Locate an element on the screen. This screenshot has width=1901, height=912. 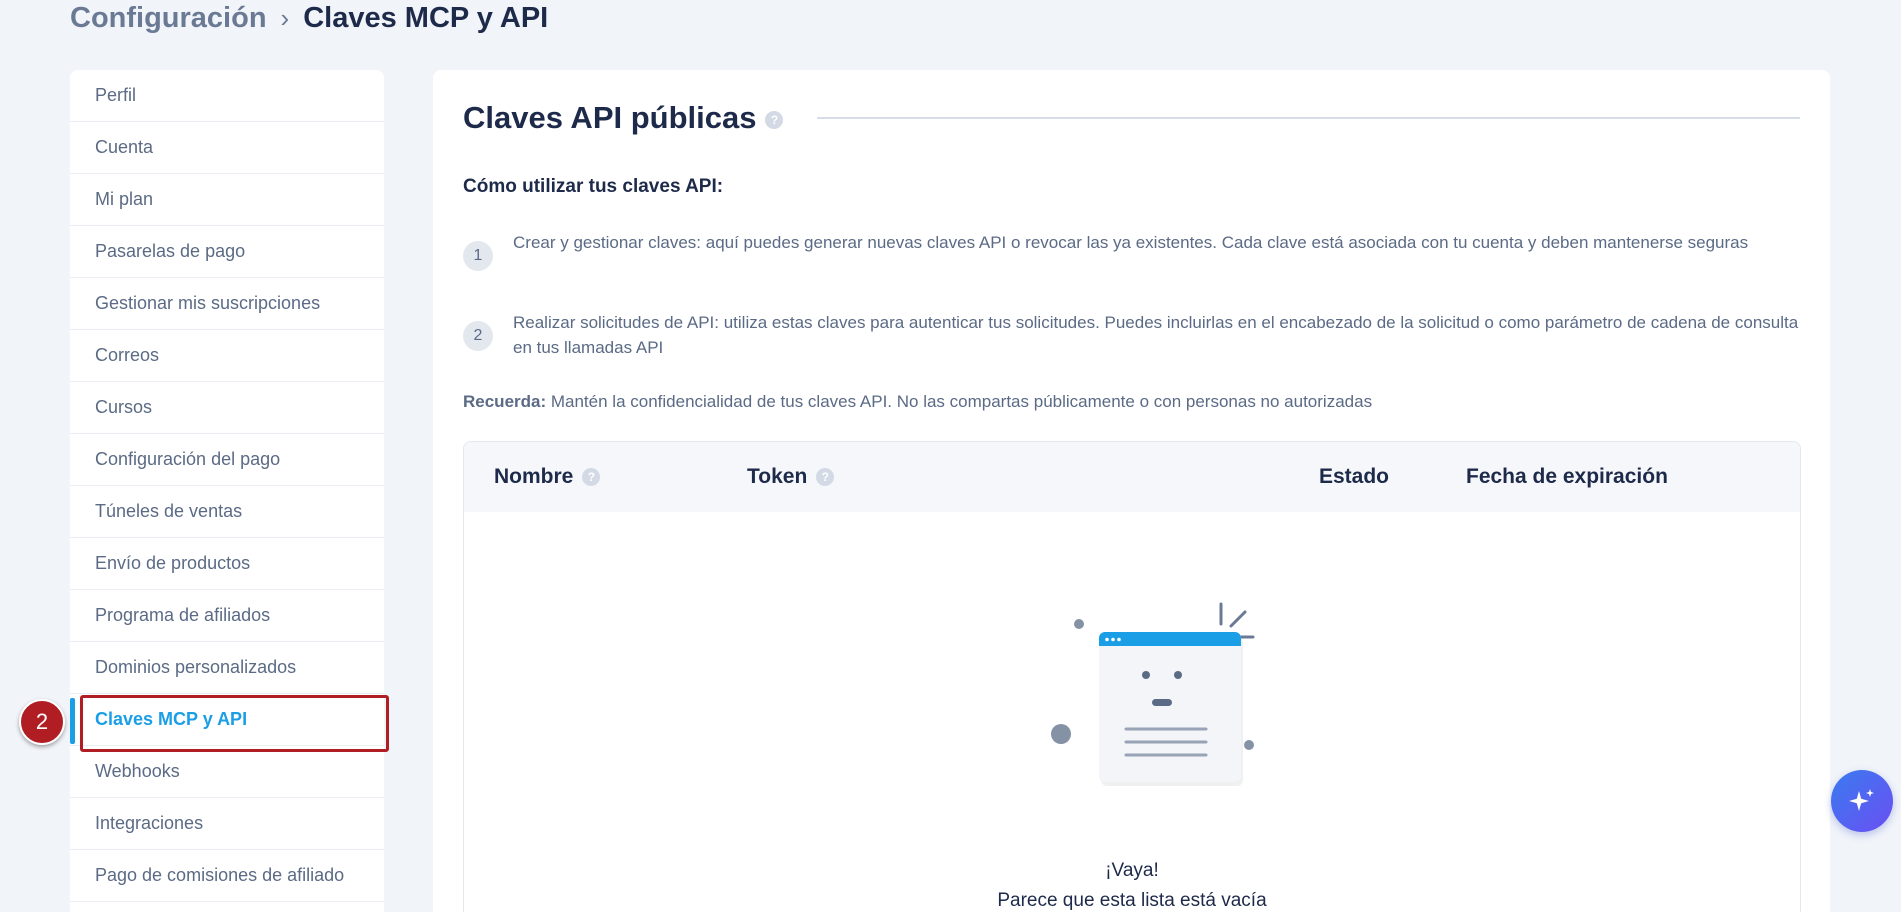
sidebar-item-claves-mcp-api: Claves MCP y API is located at coordinates (227, 720).